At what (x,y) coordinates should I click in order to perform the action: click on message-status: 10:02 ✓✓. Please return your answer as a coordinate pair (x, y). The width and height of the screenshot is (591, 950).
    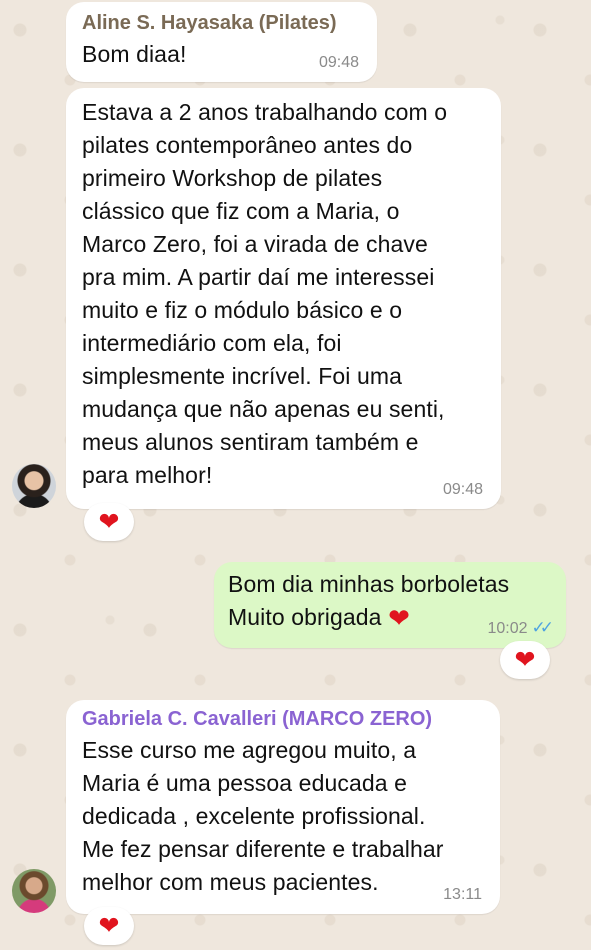
    Looking at the image, I should click on (520, 628).